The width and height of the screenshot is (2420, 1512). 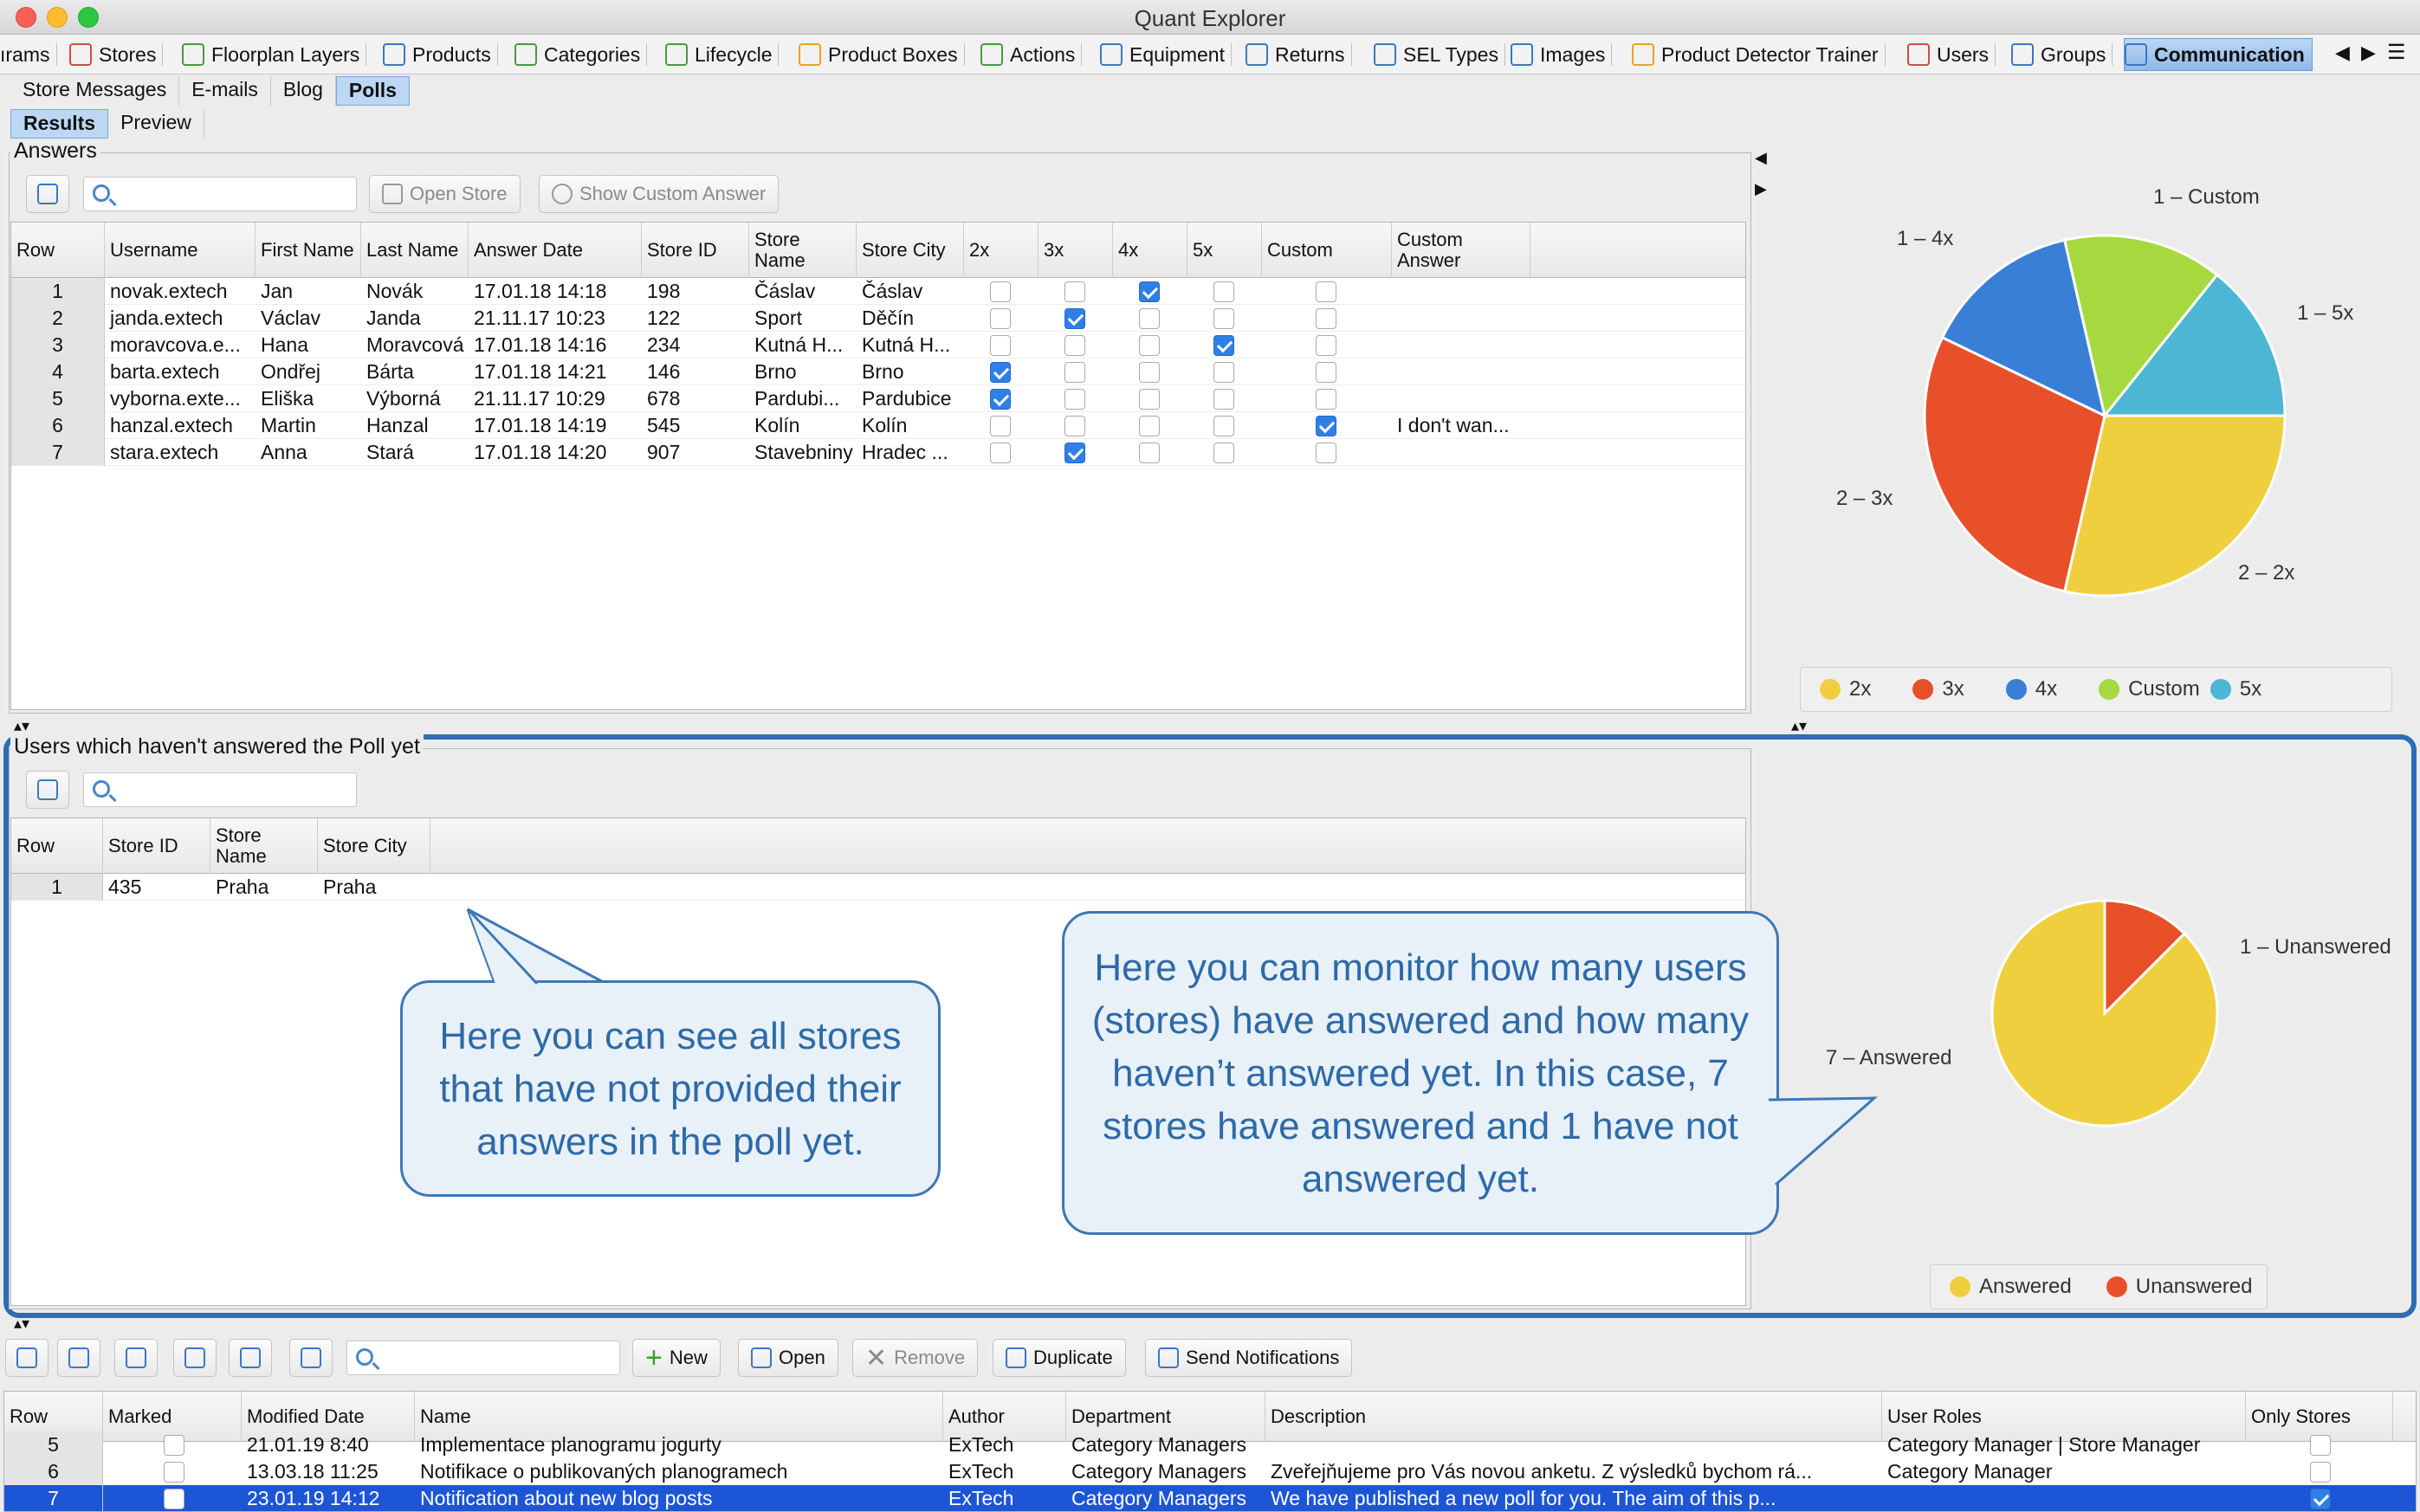 What do you see at coordinates (1224, 250) in the screenshot?
I see `col-5x: 5x` at bounding box center [1224, 250].